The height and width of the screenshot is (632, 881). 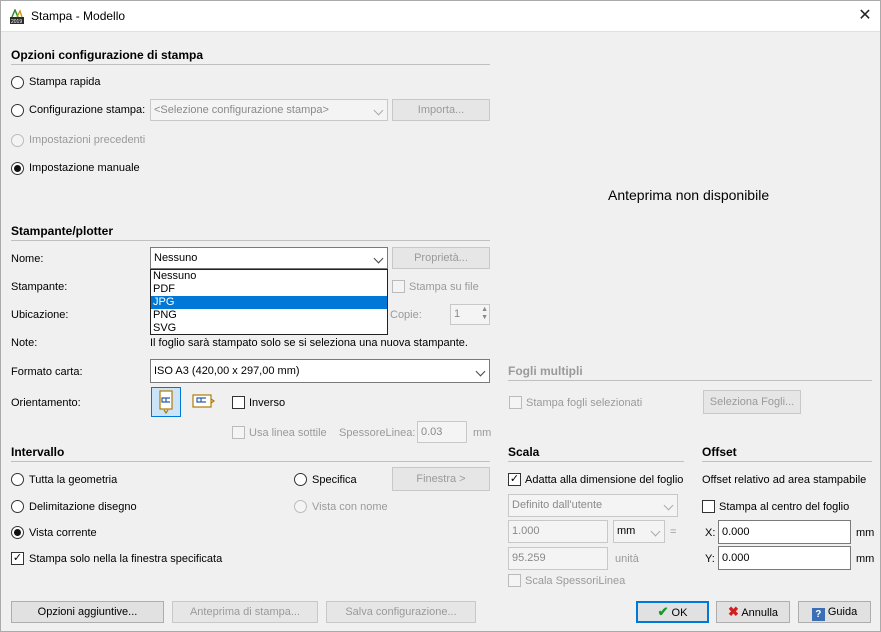 I want to click on title-bar: 2019 Stampa - Modello ✕, so click(x=440, y=16).